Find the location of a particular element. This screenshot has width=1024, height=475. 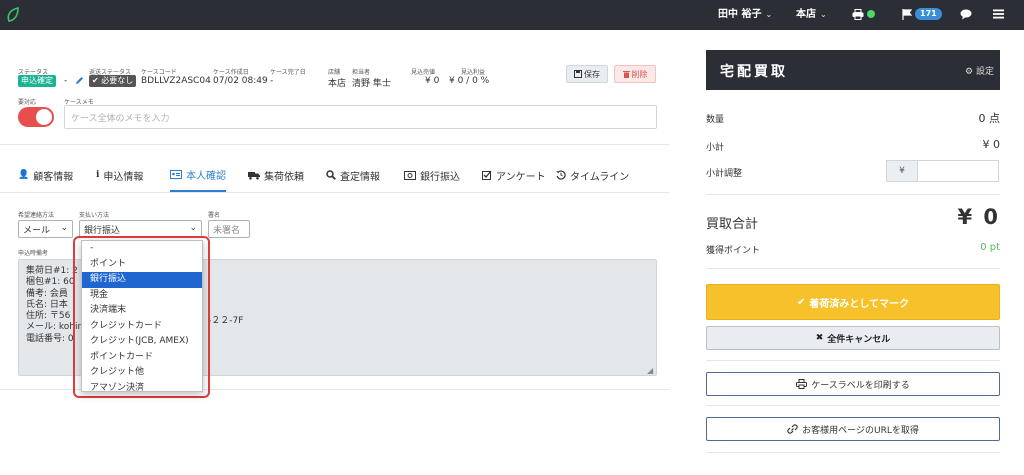

urgent-toggle is located at coordinates (36, 117).